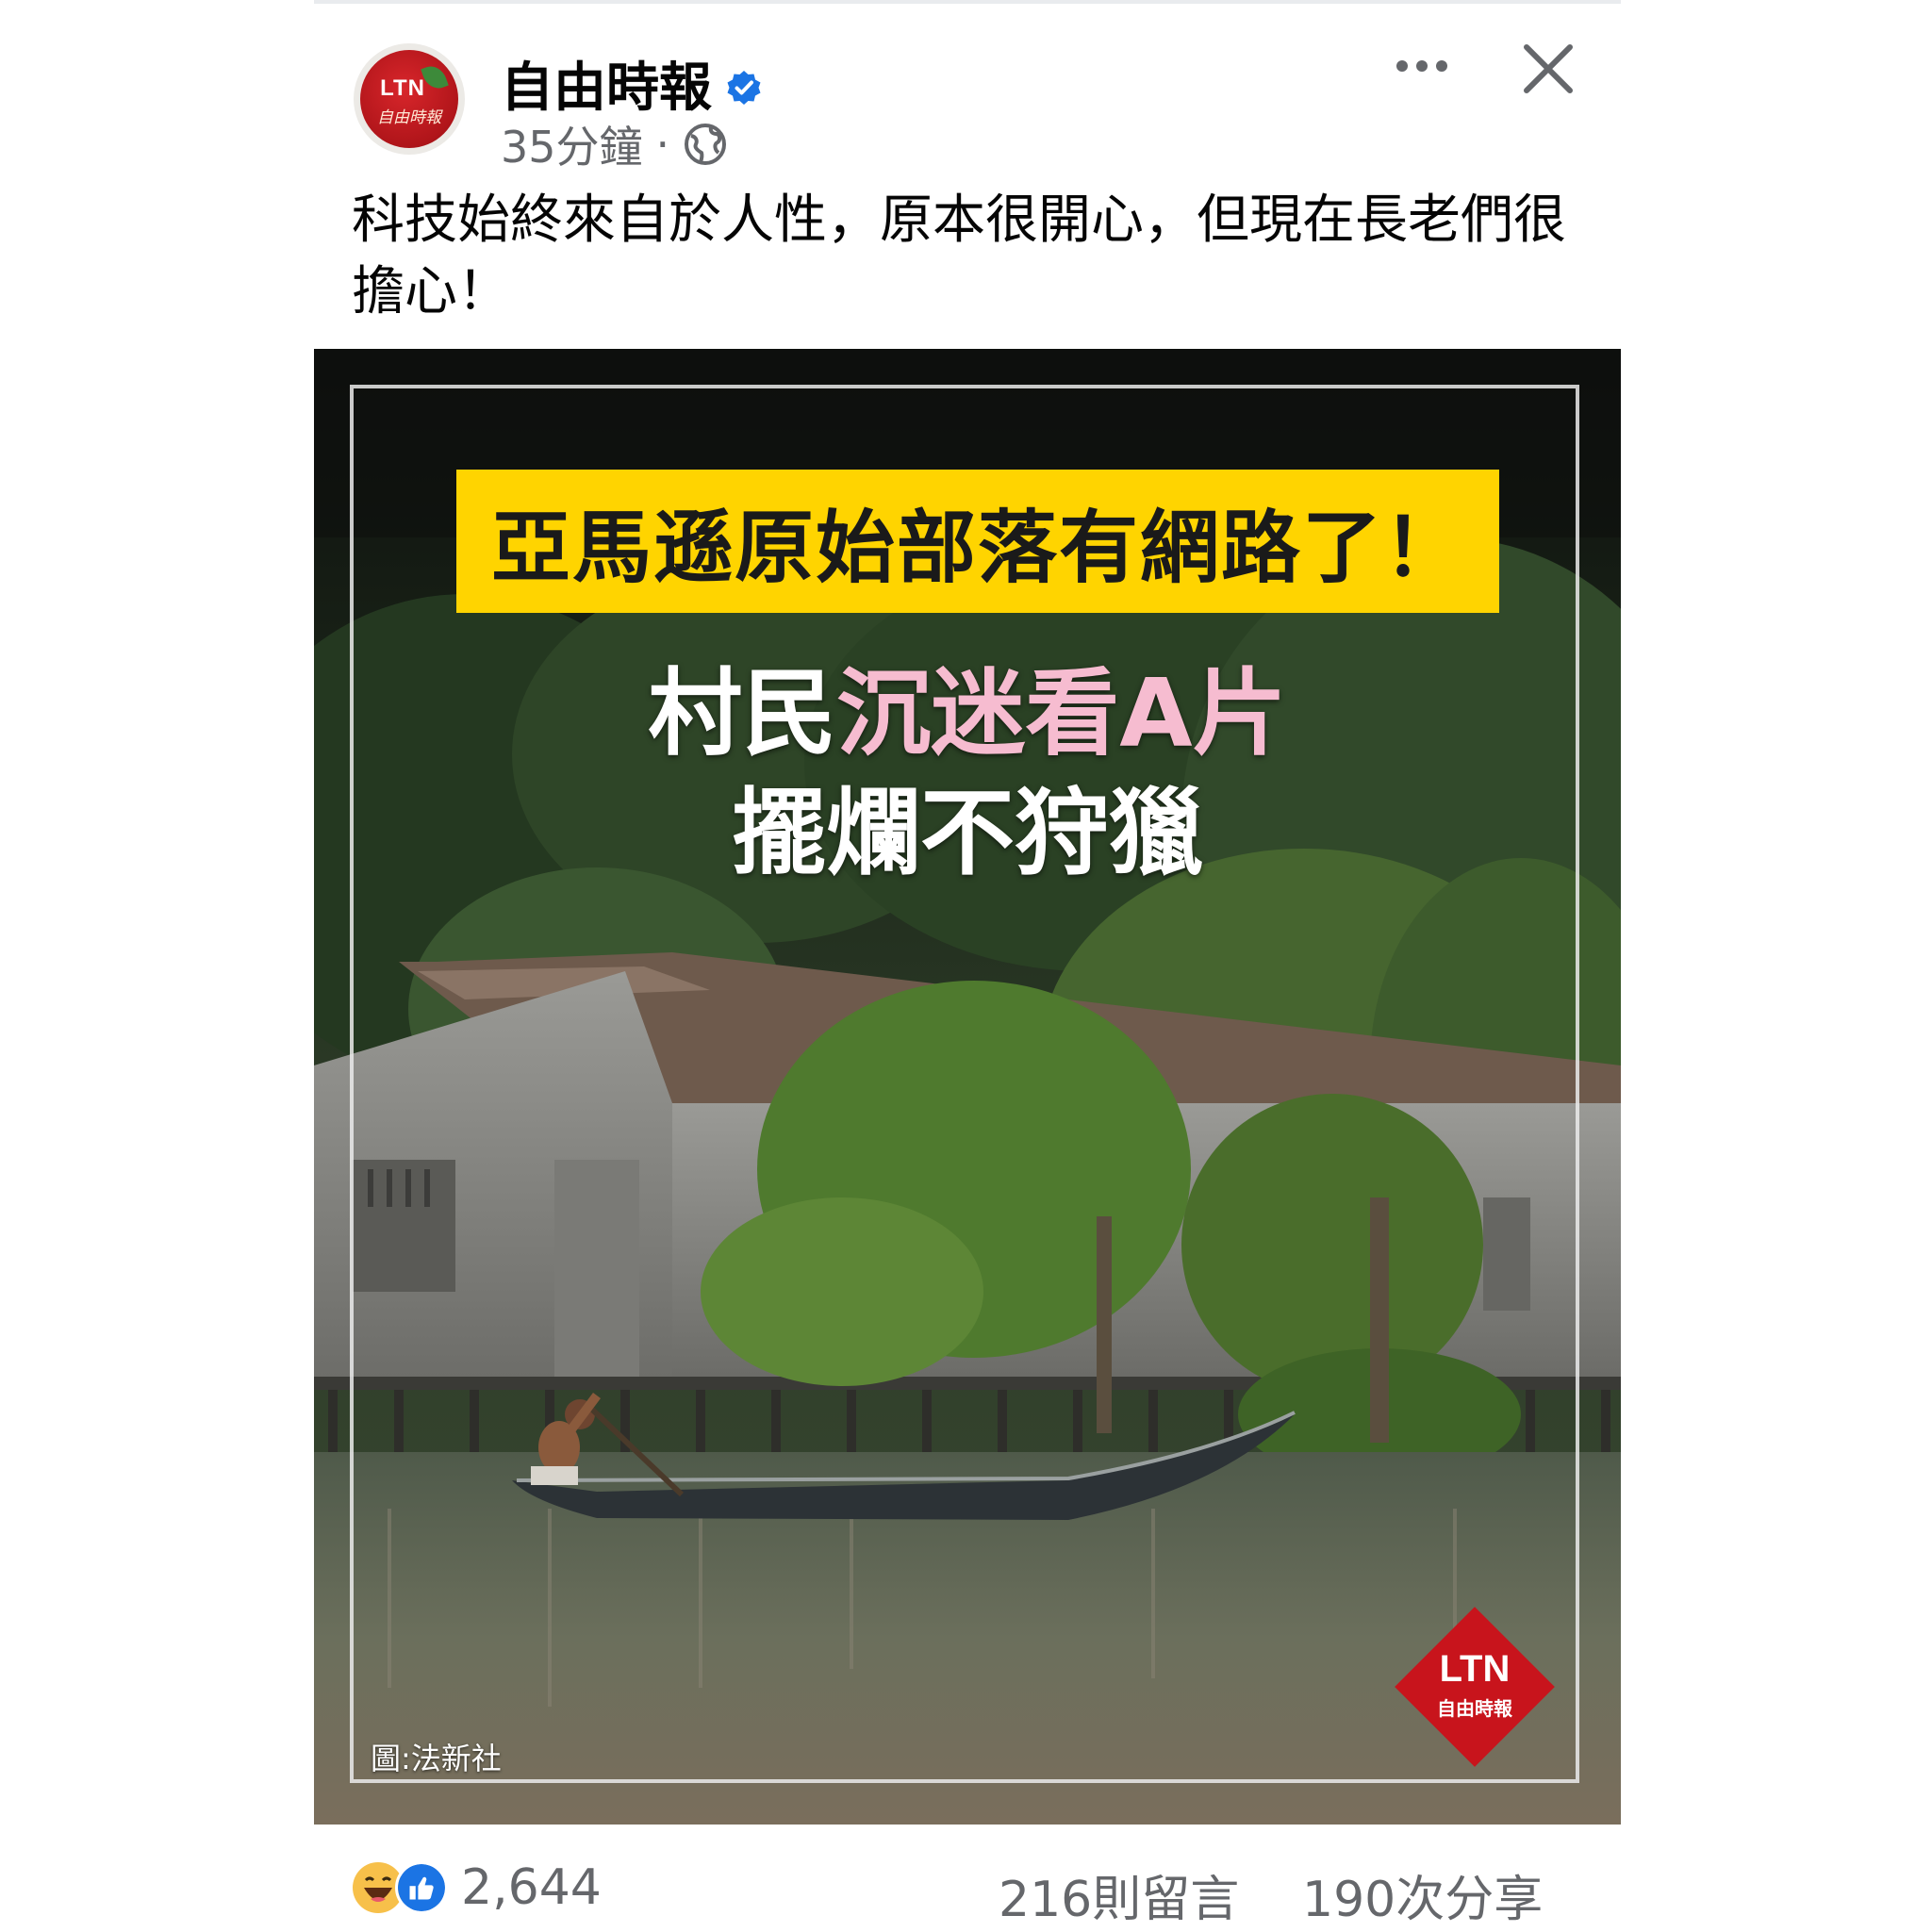  I want to click on page-name-link: 自由時報, so click(632, 83).